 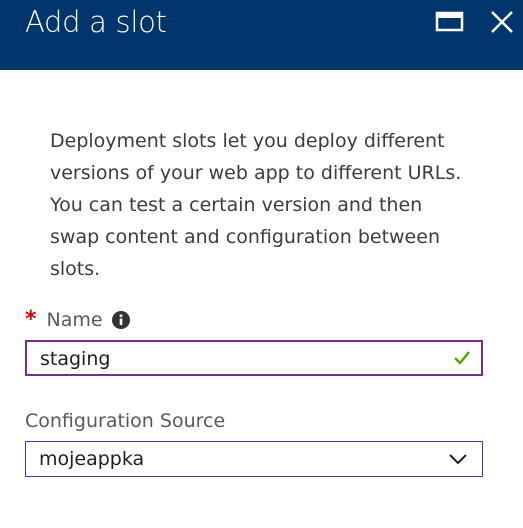 What do you see at coordinates (458, 459) in the screenshot?
I see `chevron-down-icon` at bounding box center [458, 459].